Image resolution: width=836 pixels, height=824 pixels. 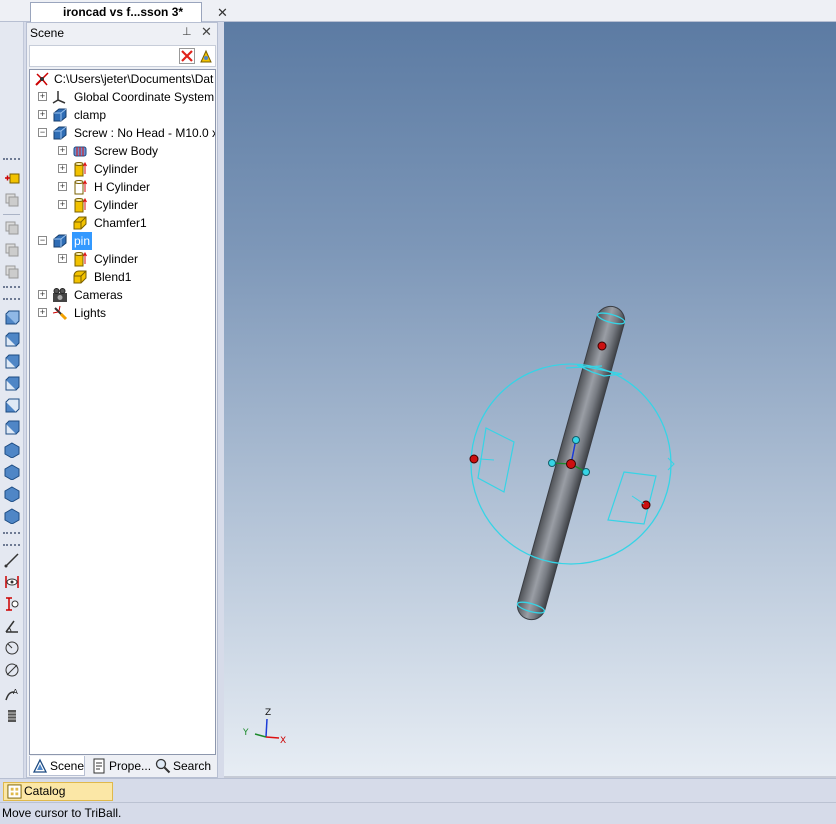 What do you see at coordinates (42, 79) in the screenshot?
I see `scene-root-icon` at bounding box center [42, 79].